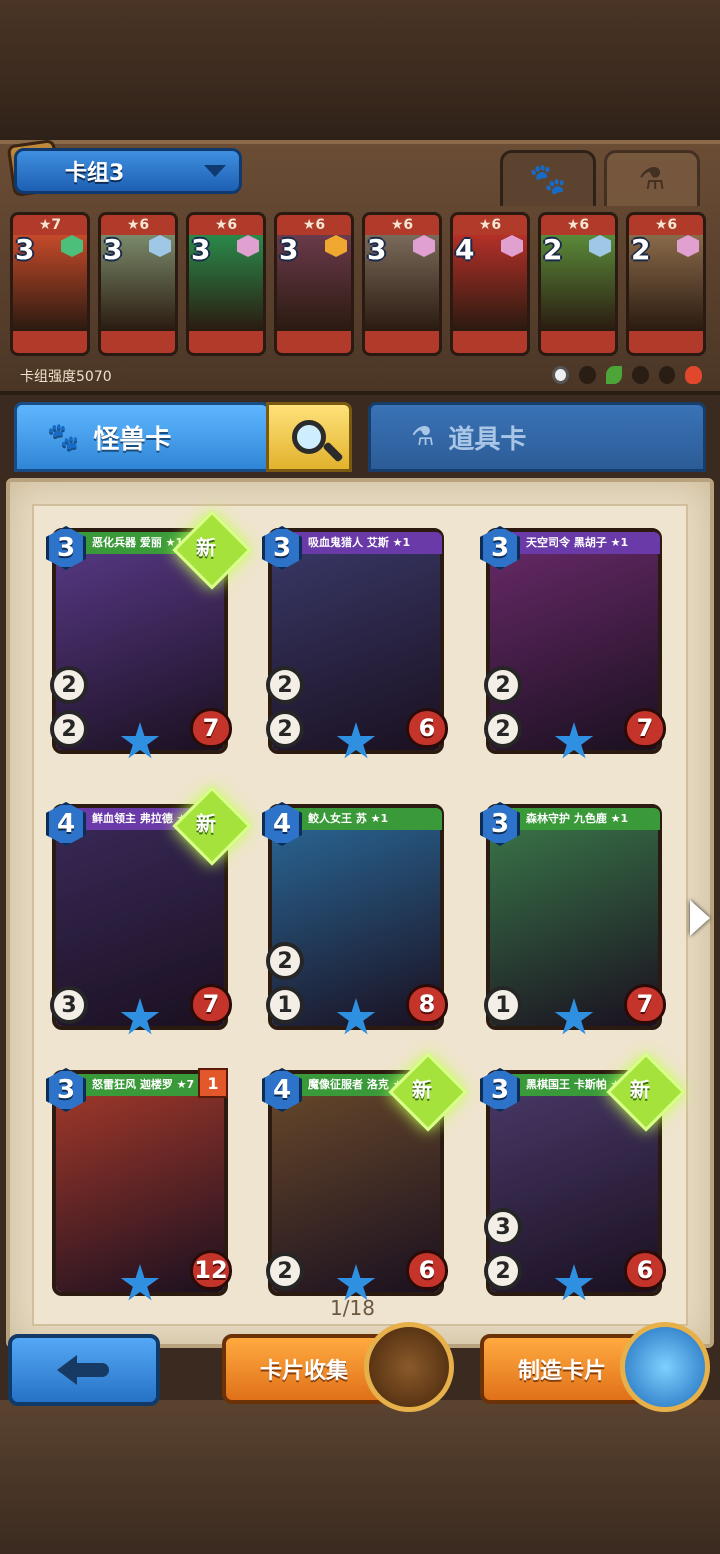 The image size is (720, 1554). I want to click on card-name: 吸血鬼猎人 艾斯 ★1, so click(368, 543).